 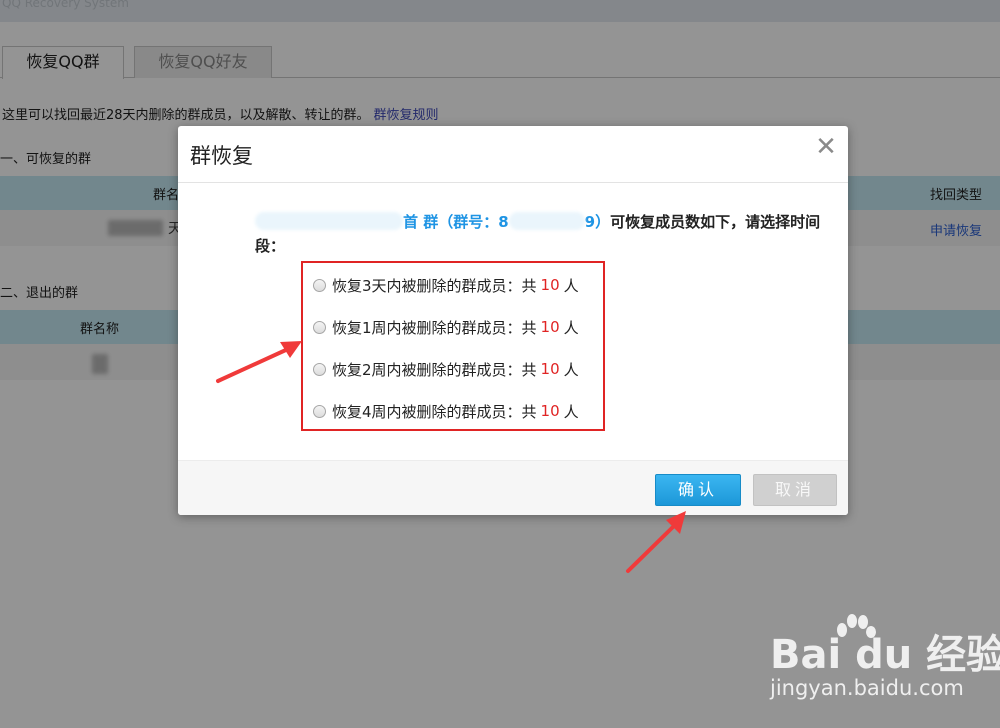 I want to click on arrow-to-confirm-icon, so click(x=656, y=542).